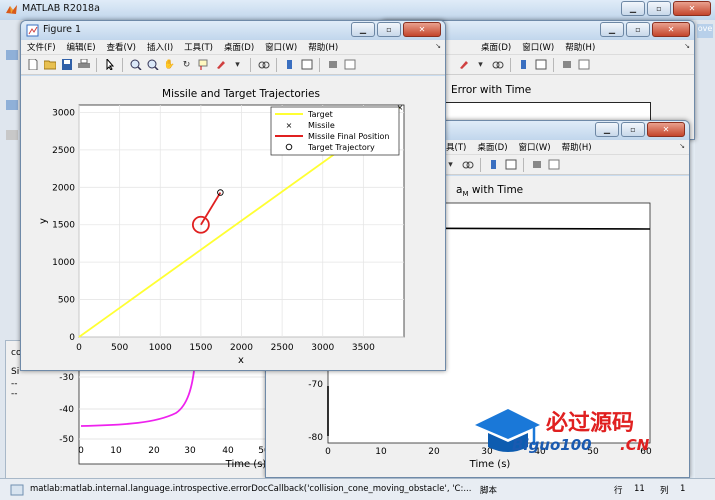 The height and width of the screenshot is (500, 715). I want to click on print-icon, so click(83, 64).